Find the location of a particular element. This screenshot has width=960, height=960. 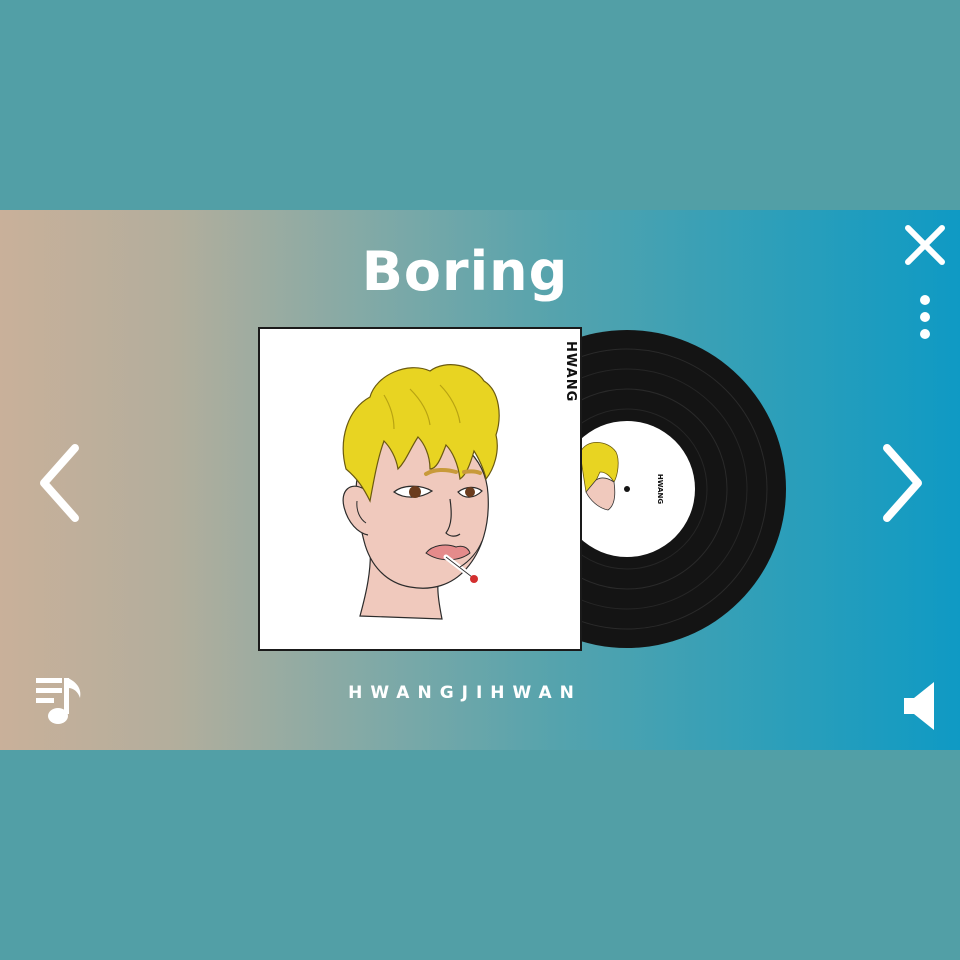

vertical-dots-icon is located at coordinates (925, 317).